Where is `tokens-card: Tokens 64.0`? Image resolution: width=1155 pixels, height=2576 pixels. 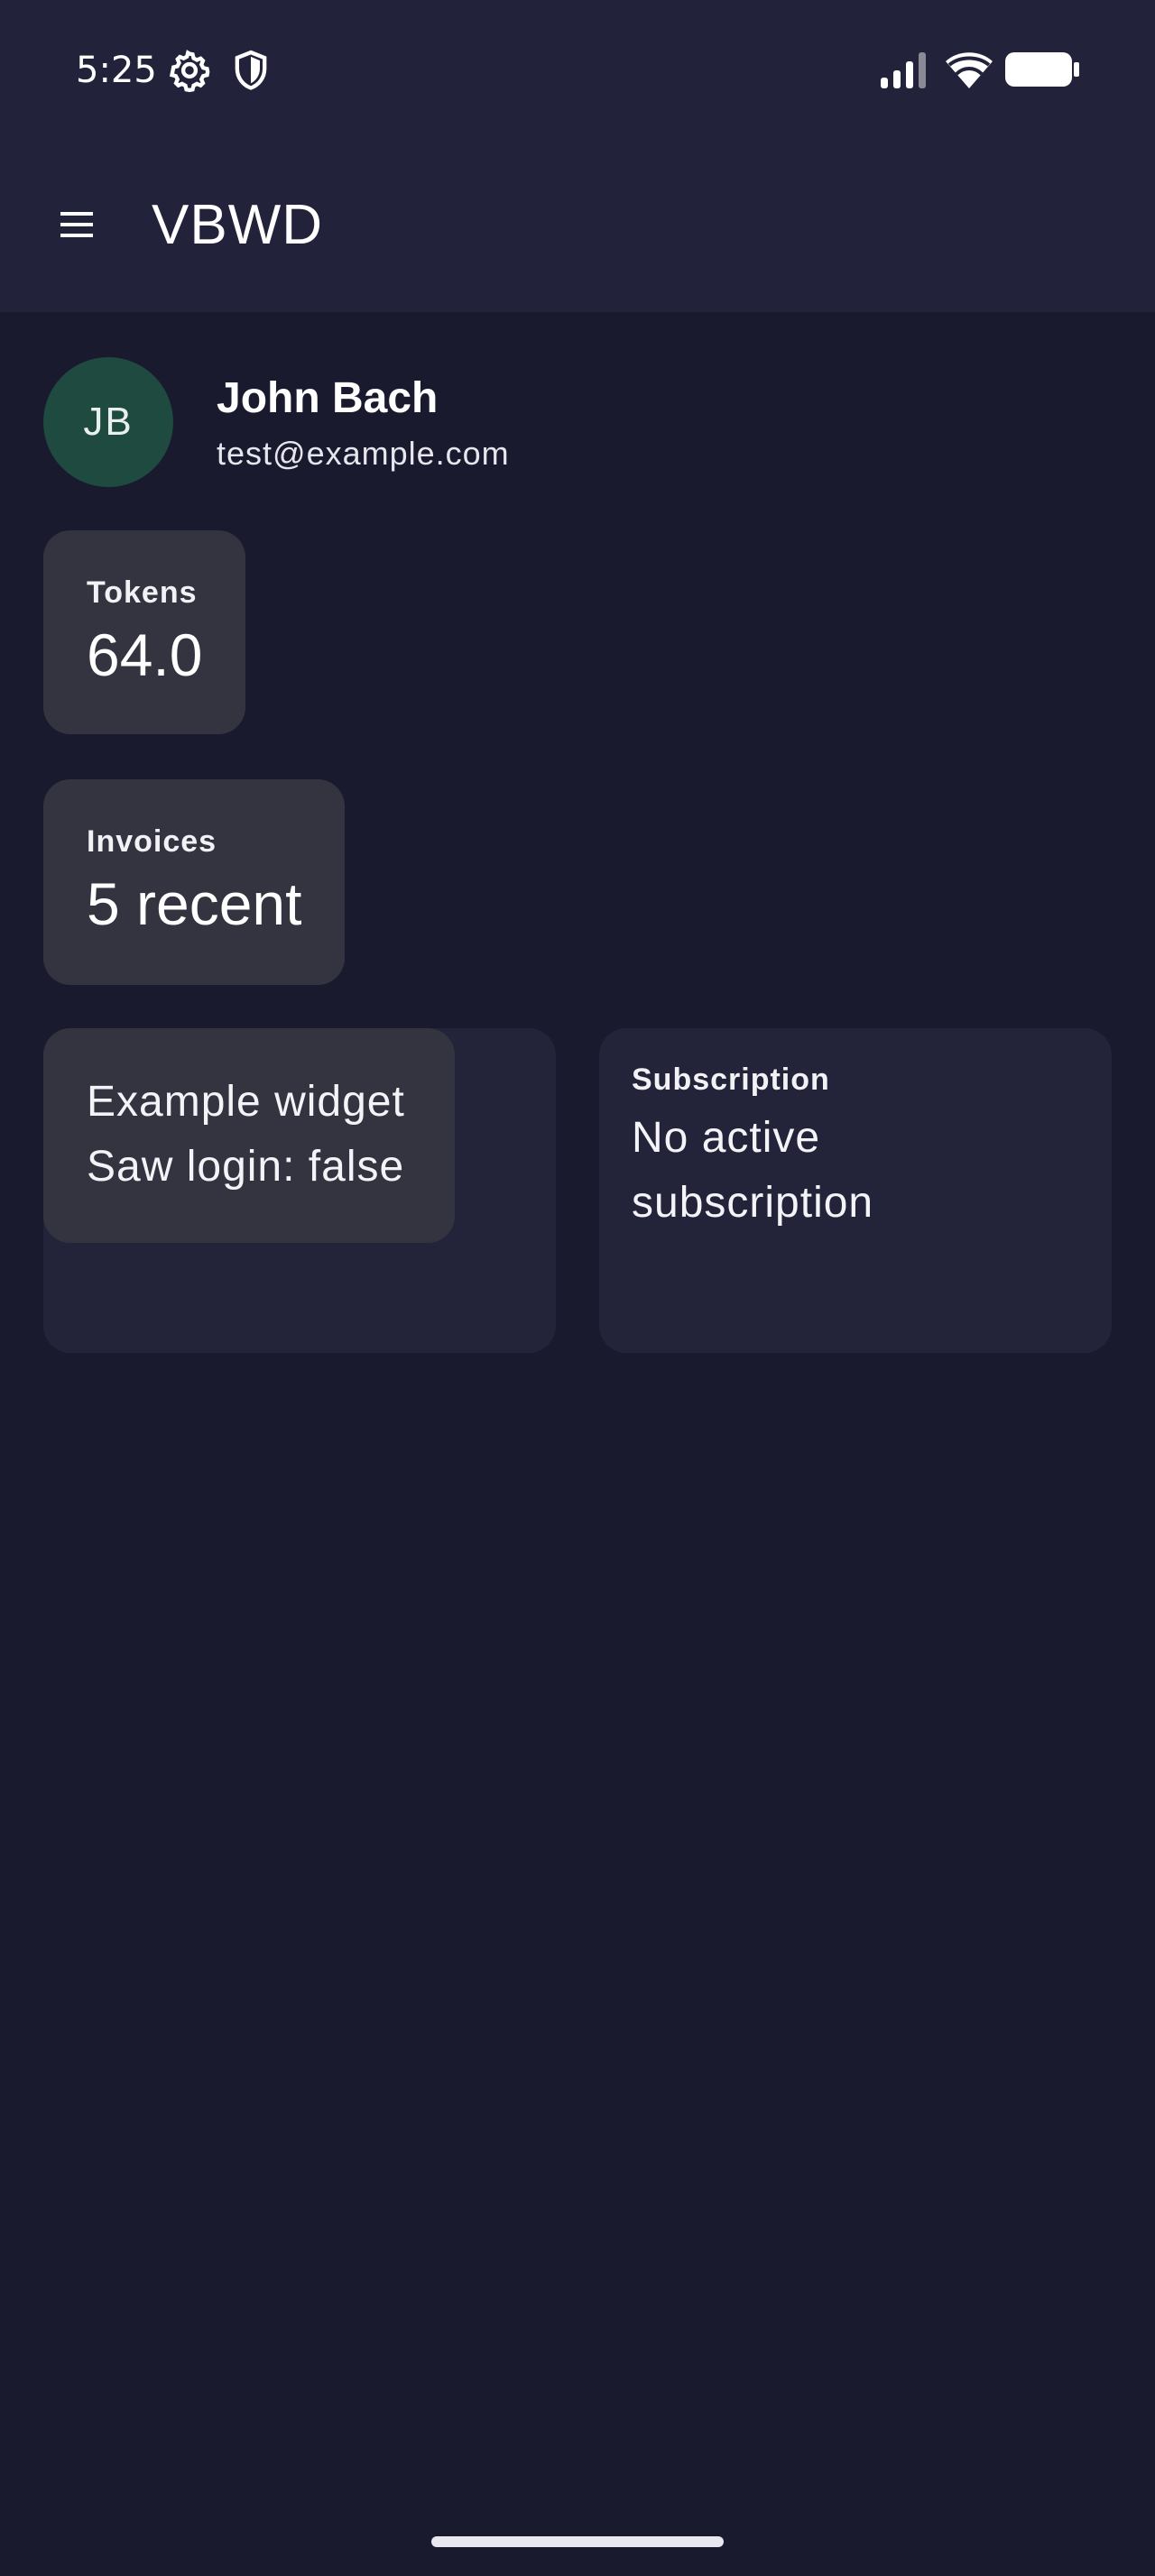
tokens-card: Tokens 64.0 is located at coordinates (144, 632).